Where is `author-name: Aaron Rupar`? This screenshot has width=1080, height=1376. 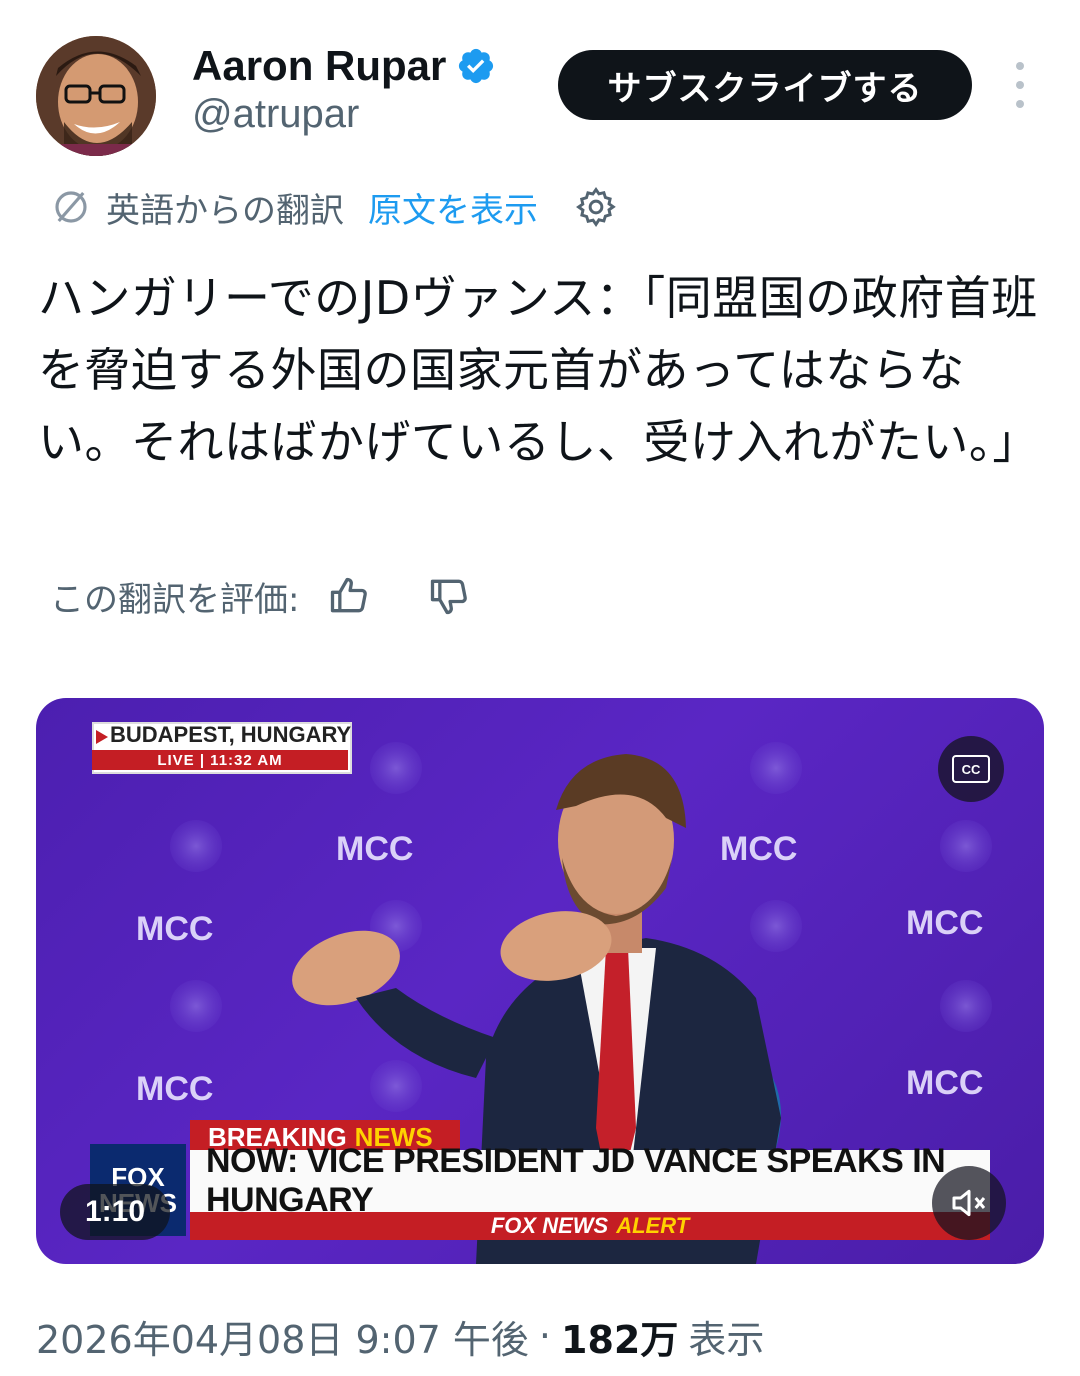
author-name: Aaron Rupar is located at coordinates (319, 66).